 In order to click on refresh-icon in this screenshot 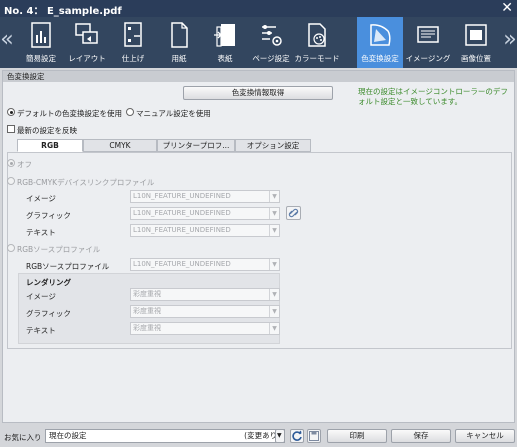, I will do `click(297, 435)`.